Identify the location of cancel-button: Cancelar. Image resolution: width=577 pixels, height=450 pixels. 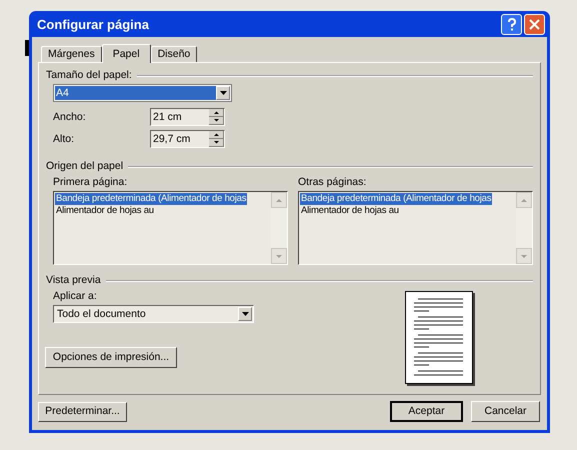
(505, 411).